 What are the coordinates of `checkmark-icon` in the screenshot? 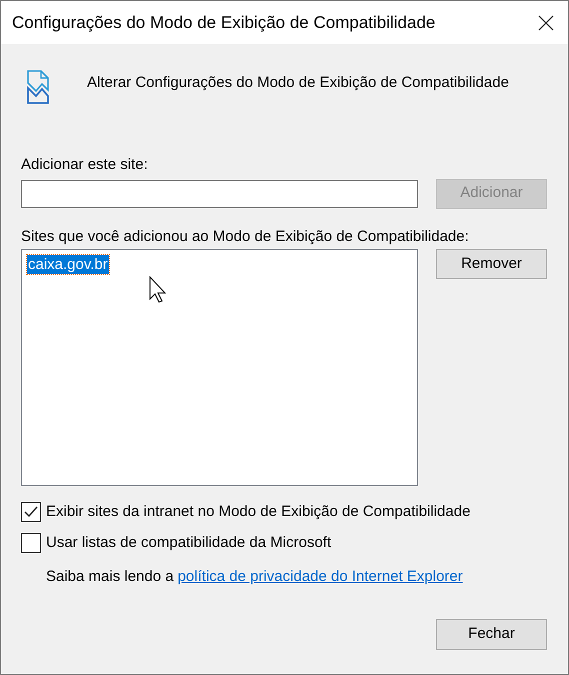 It's located at (31, 512).